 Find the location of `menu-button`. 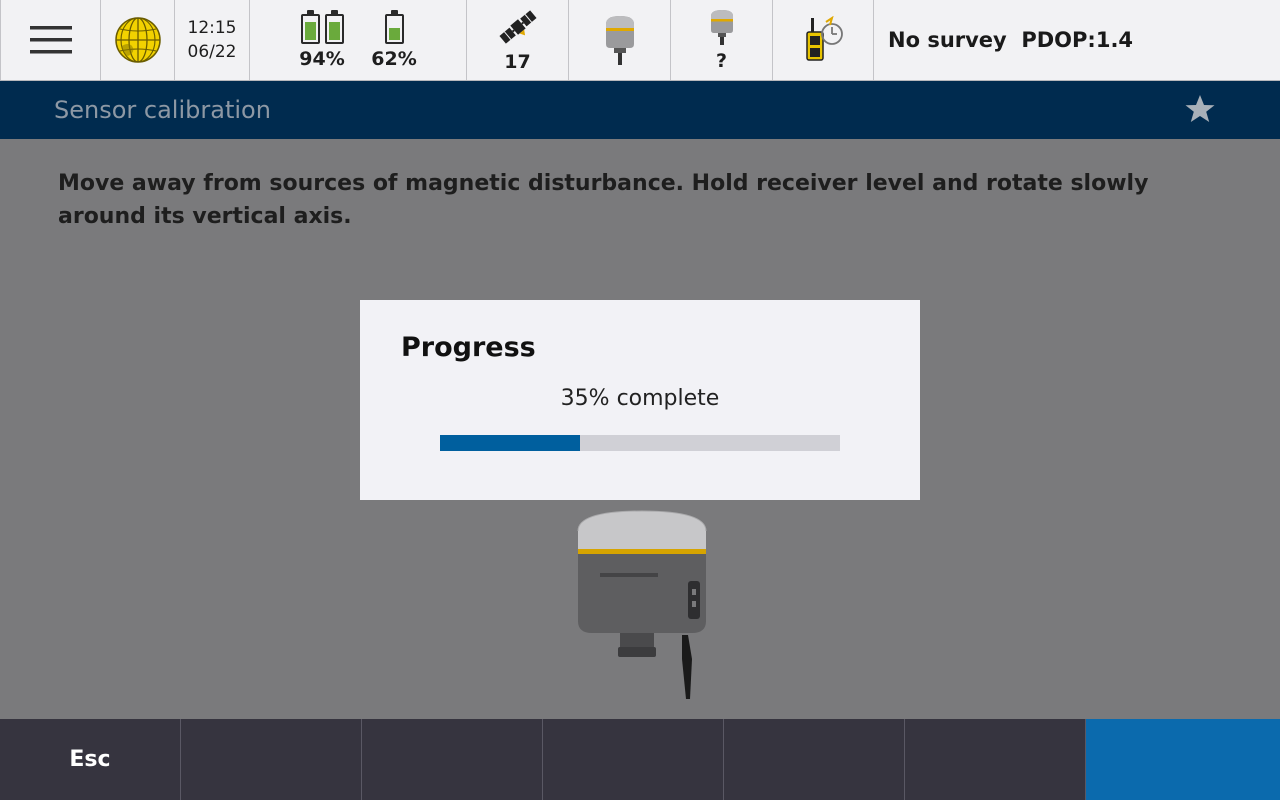

menu-button is located at coordinates (50, 40).